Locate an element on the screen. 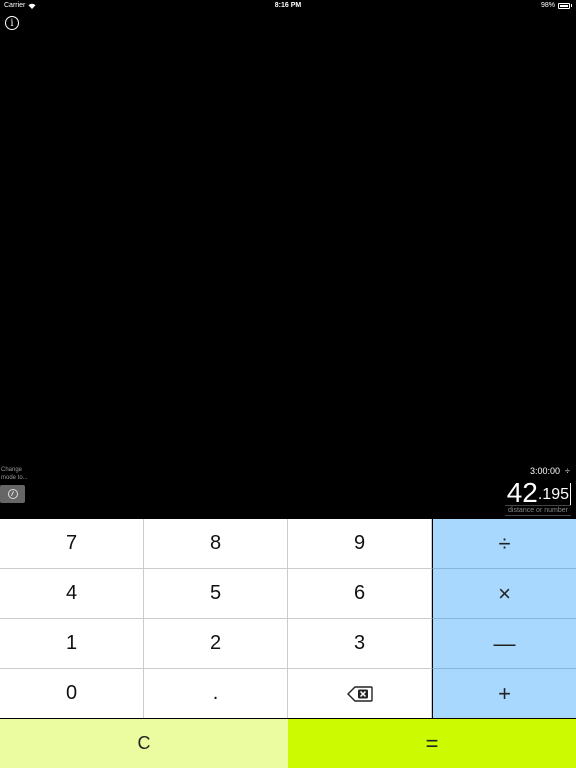 This screenshot has width=576, height=768. key-9: 9 is located at coordinates (360, 544).